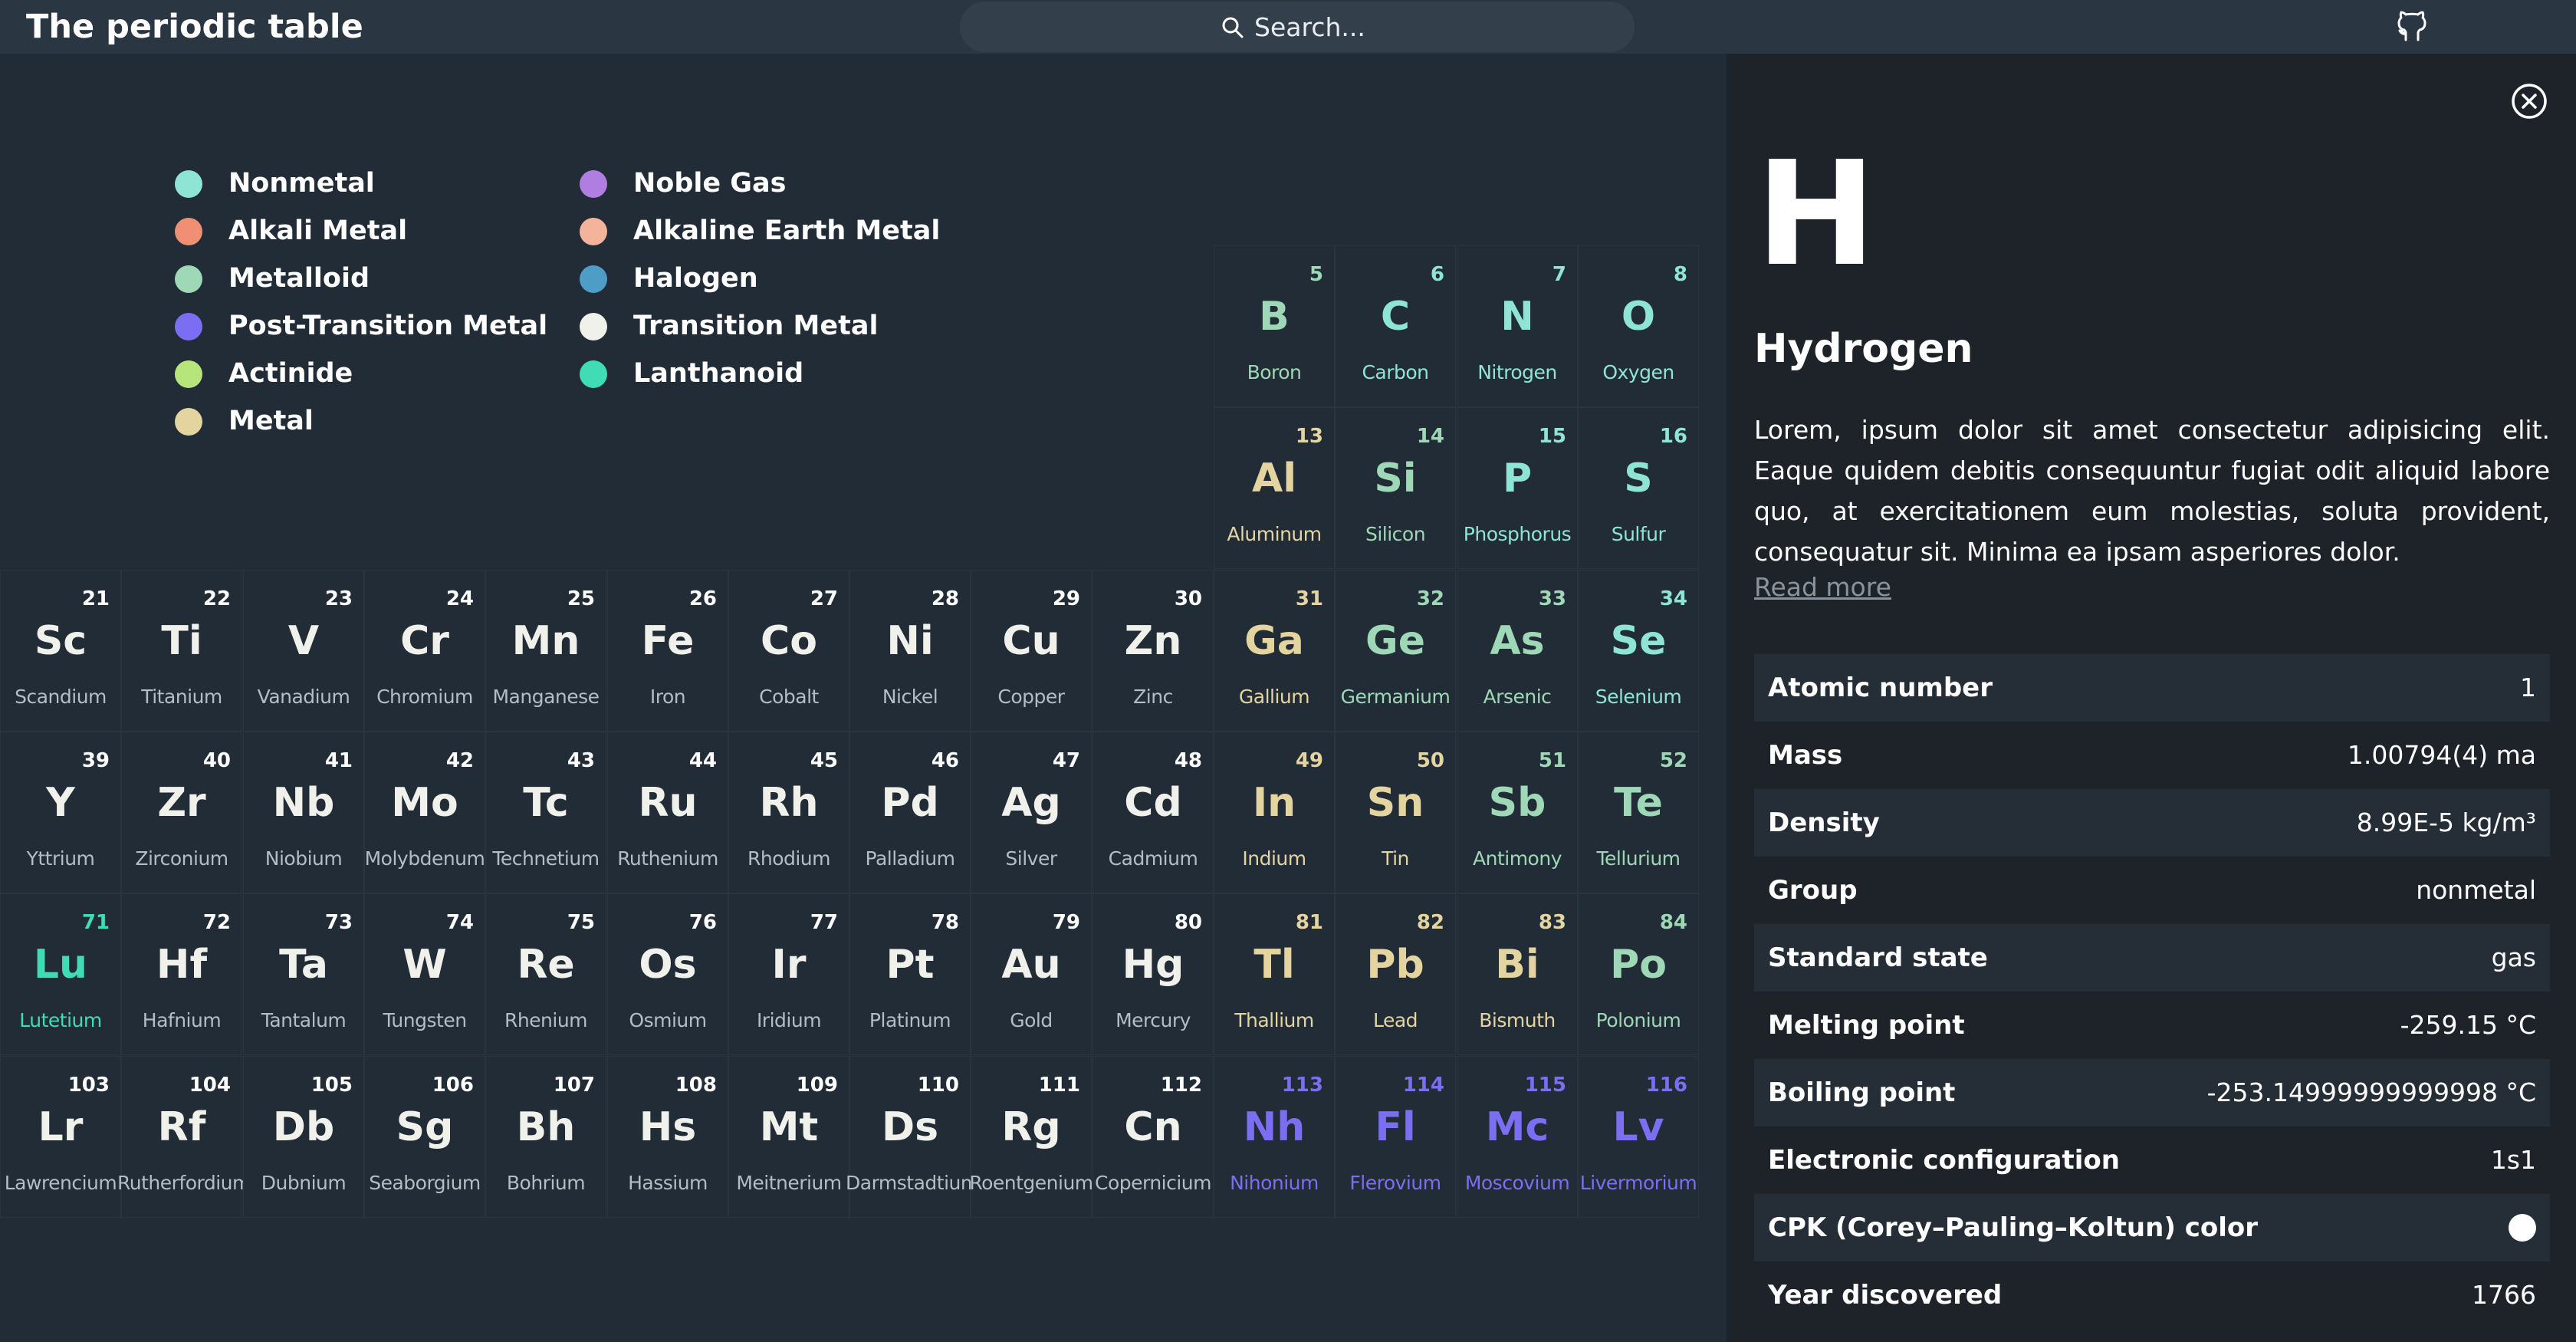  What do you see at coordinates (1032, 651) in the screenshot?
I see `element-cell-copper: 29 Cu Copper` at bounding box center [1032, 651].